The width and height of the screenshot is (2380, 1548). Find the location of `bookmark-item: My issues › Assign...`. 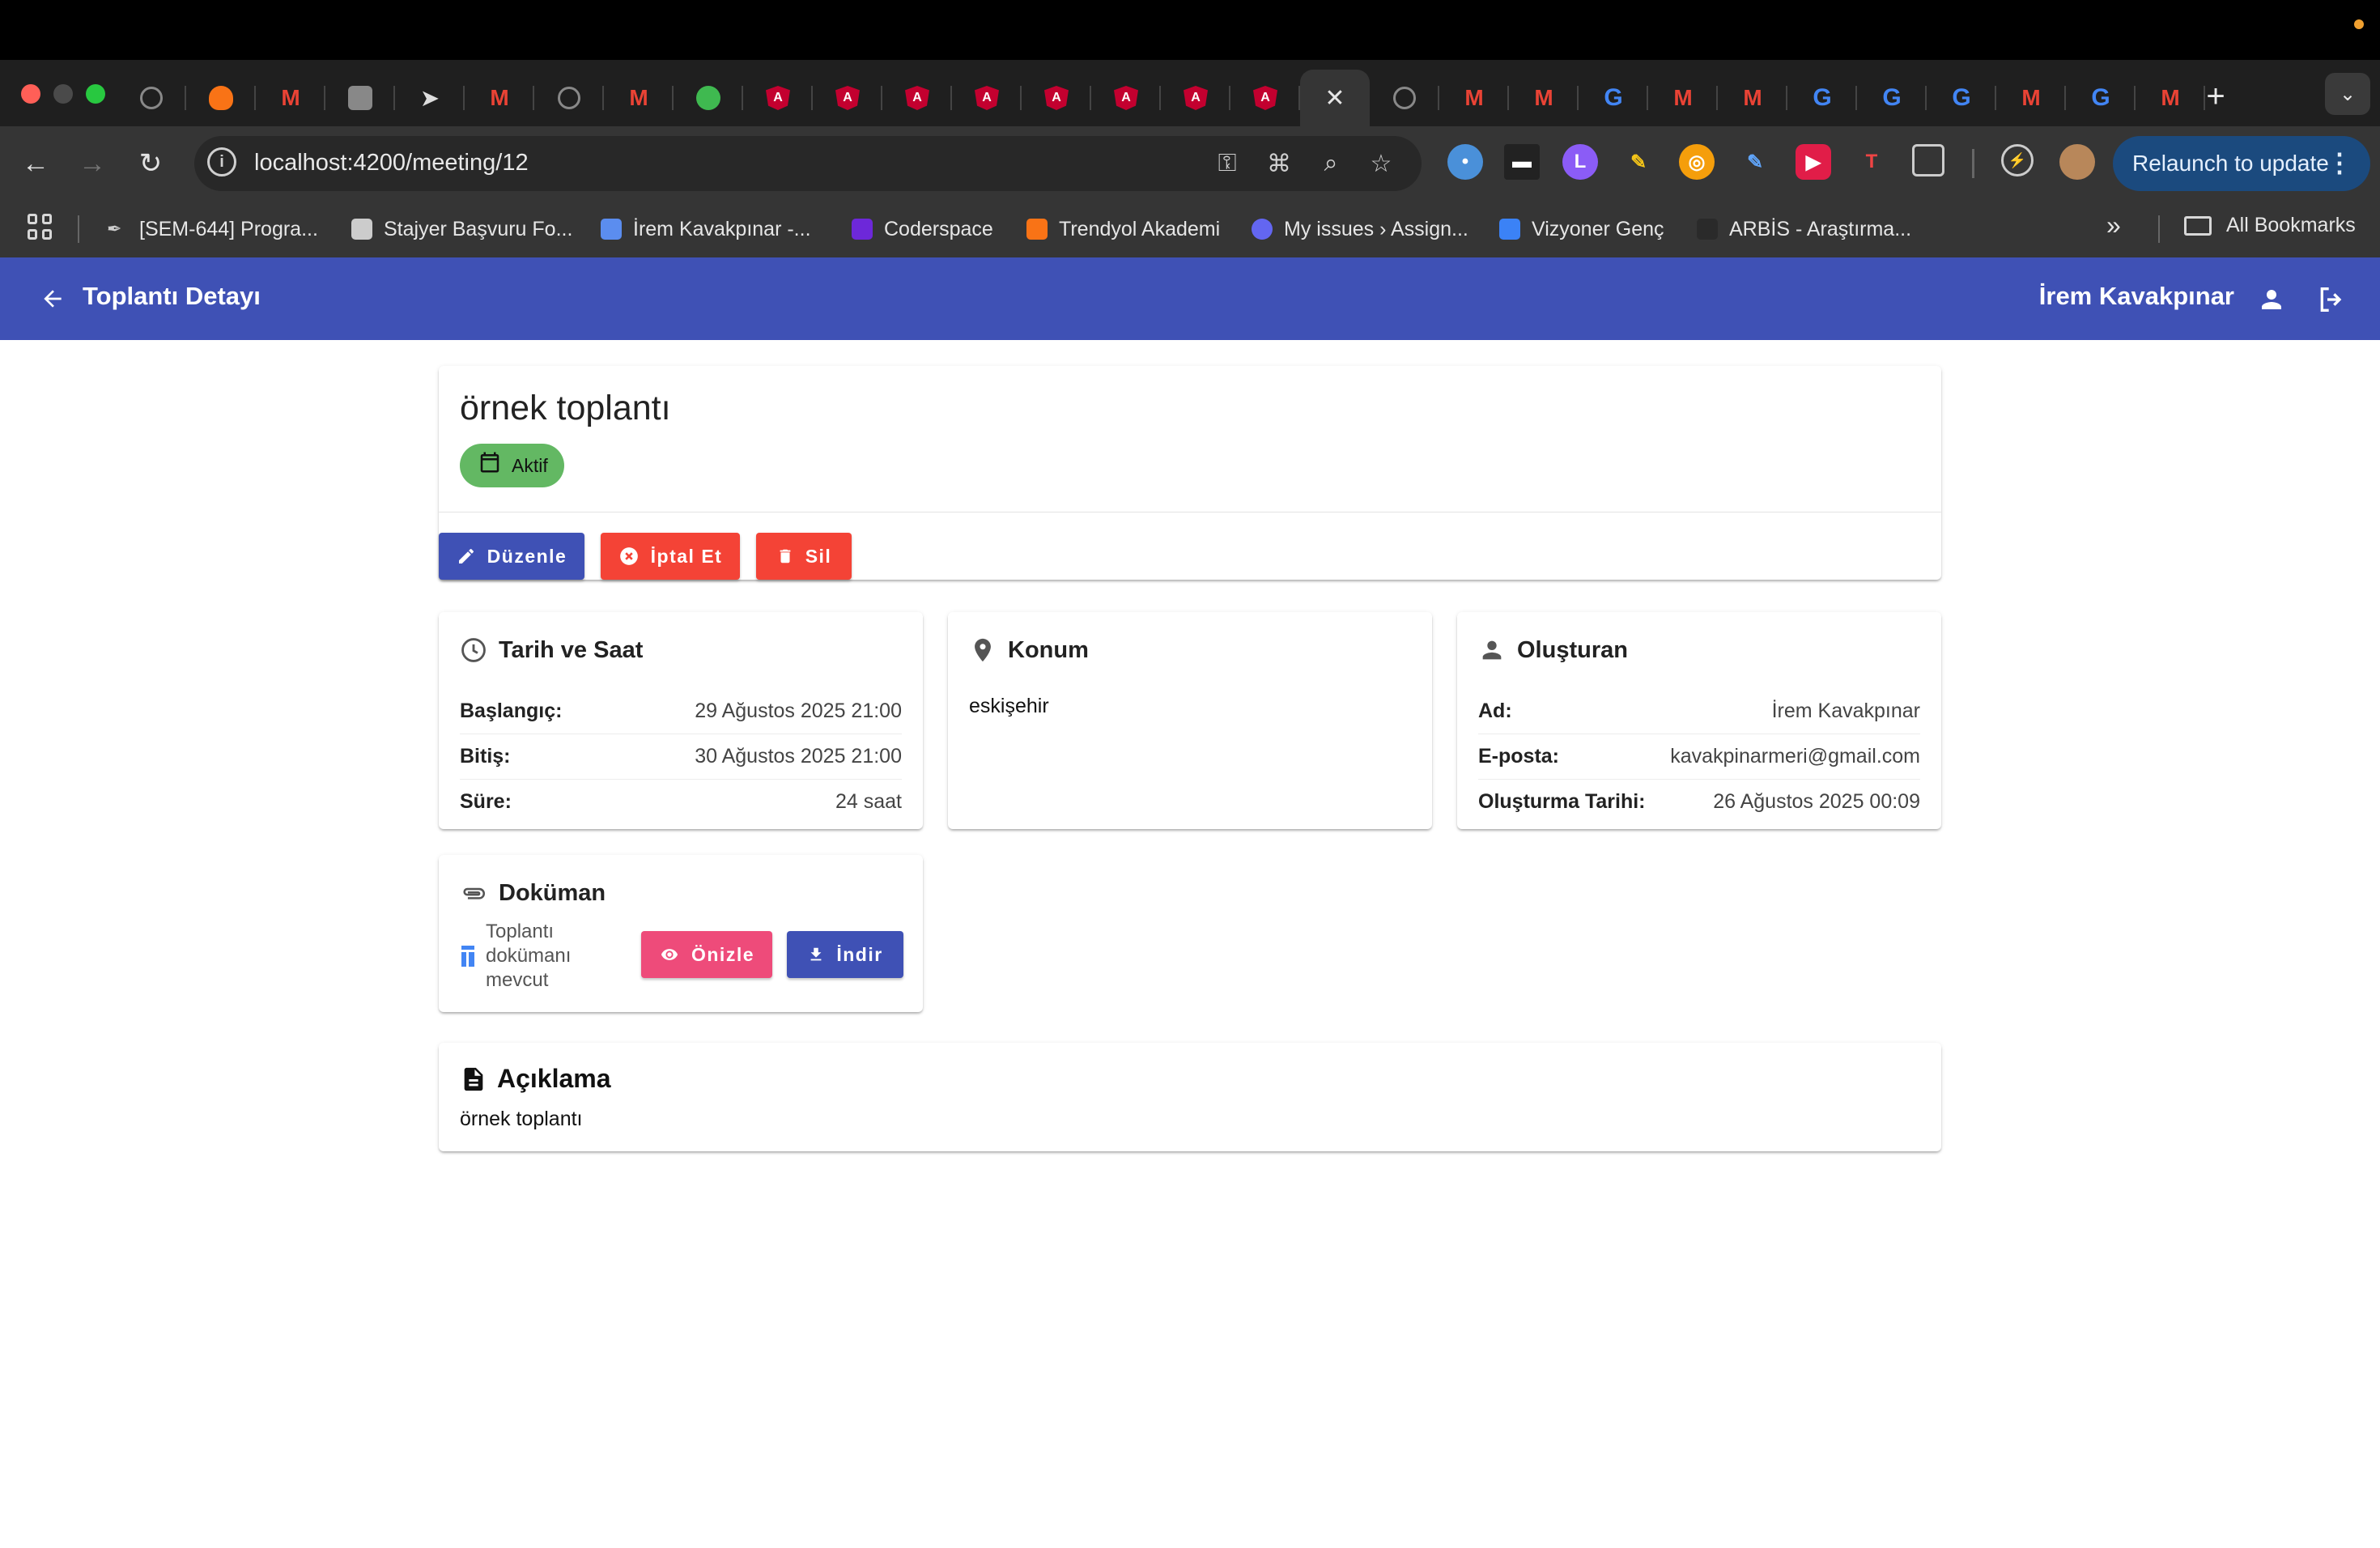

bookmark-item: My issues › Assign... is located at coordinates (1360, 230).